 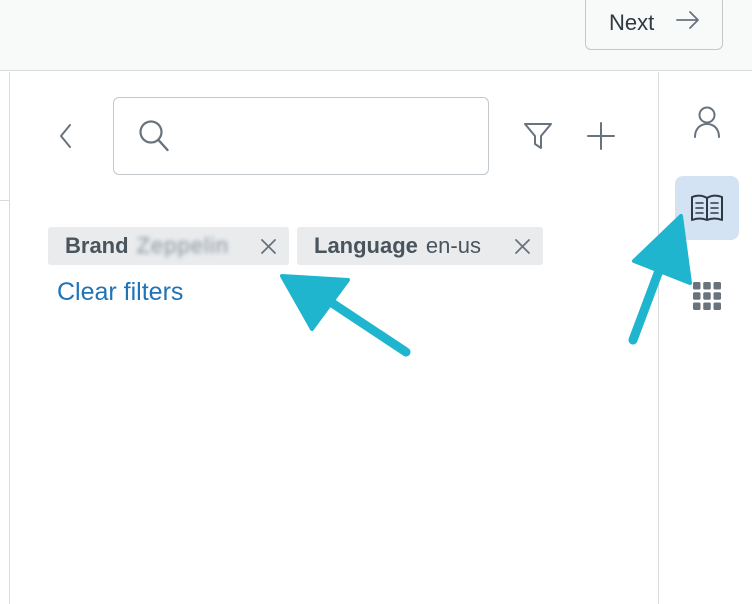 I want to click on user-button, so click(x=707, y=122).